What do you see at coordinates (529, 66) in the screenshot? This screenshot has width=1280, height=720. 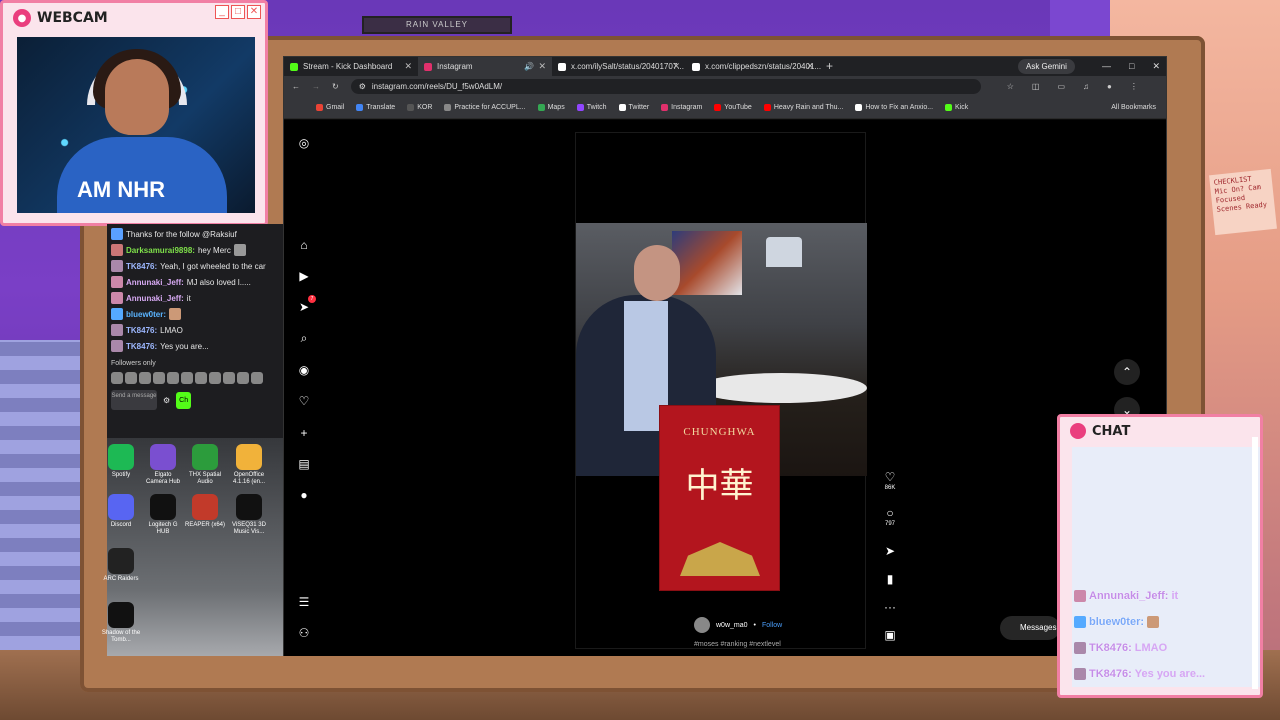 I see `speaker-icon: 🔊` at bounding box center [529, 66].